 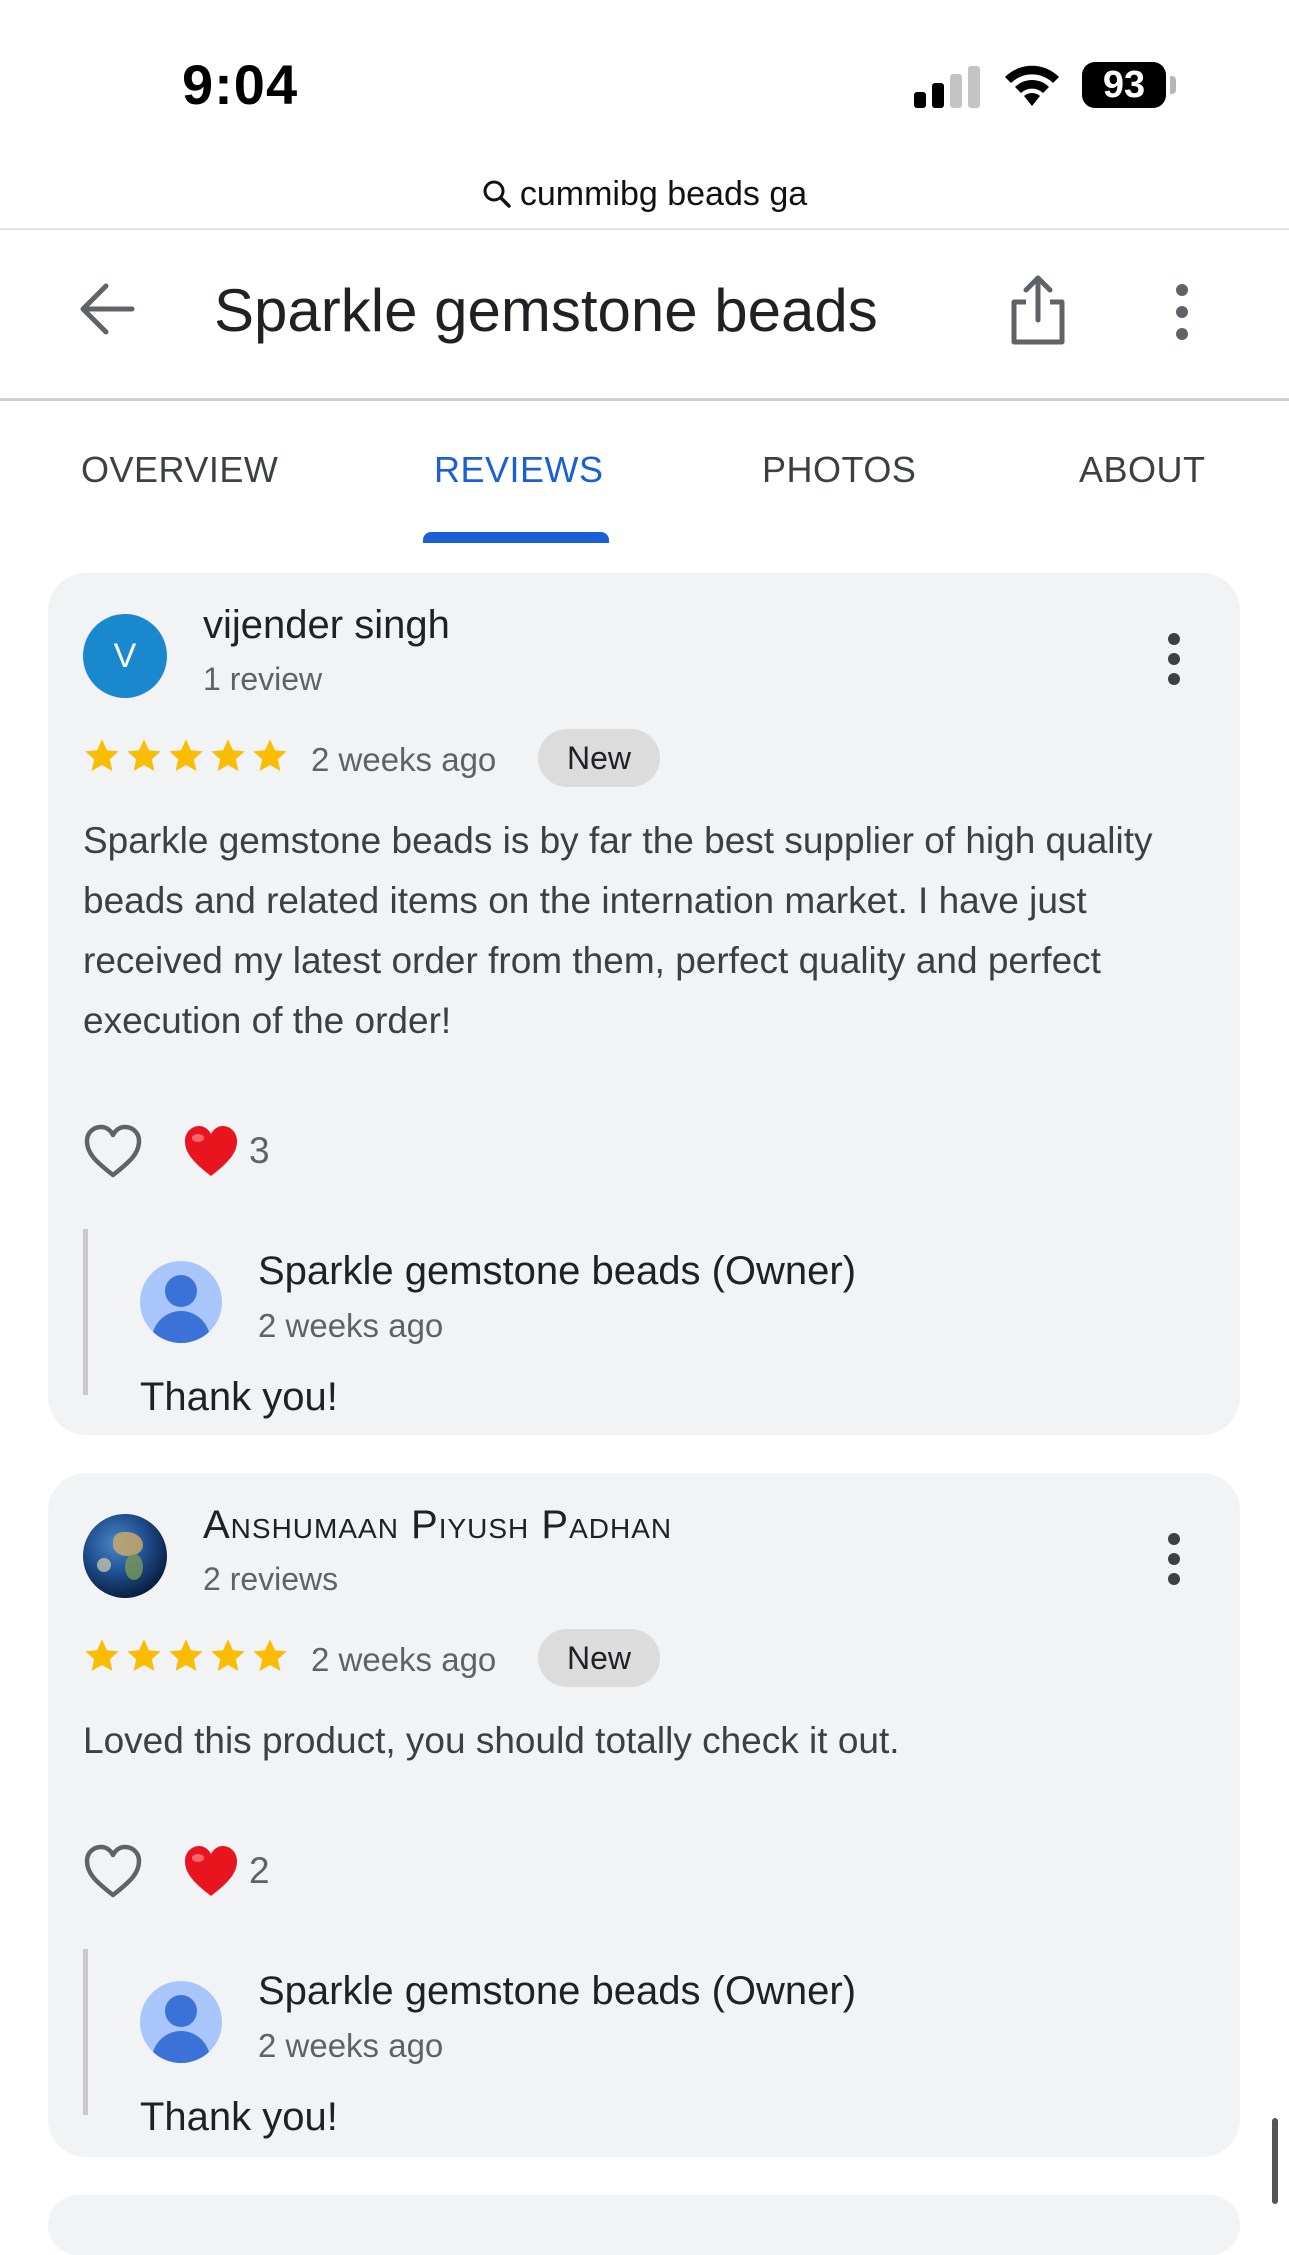 I want to click on reviewer-name: Anshumaan Piyush Padhan, so click(x=437, y=1525).